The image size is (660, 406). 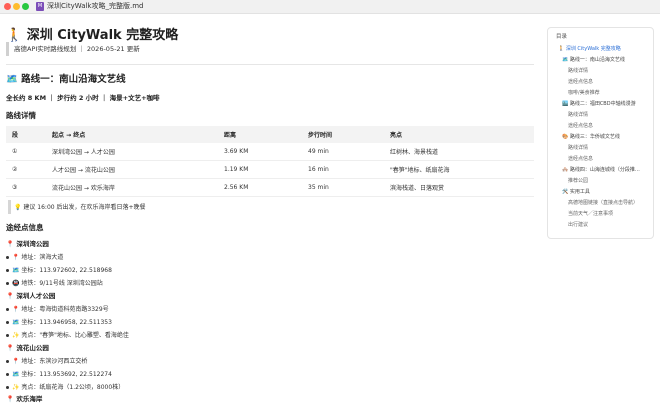 What do you see at coordinates (24, 399) in the screenshot?
I see `spot-title: 📍 欢乐海岸` at bounding box center [24, 399].